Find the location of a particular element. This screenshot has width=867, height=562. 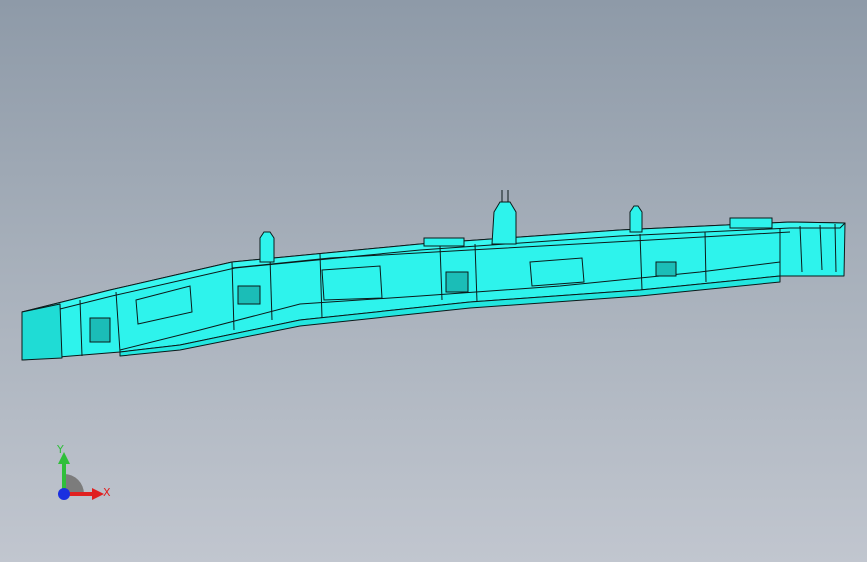

part-left-end is located at coordinates (42, 332).